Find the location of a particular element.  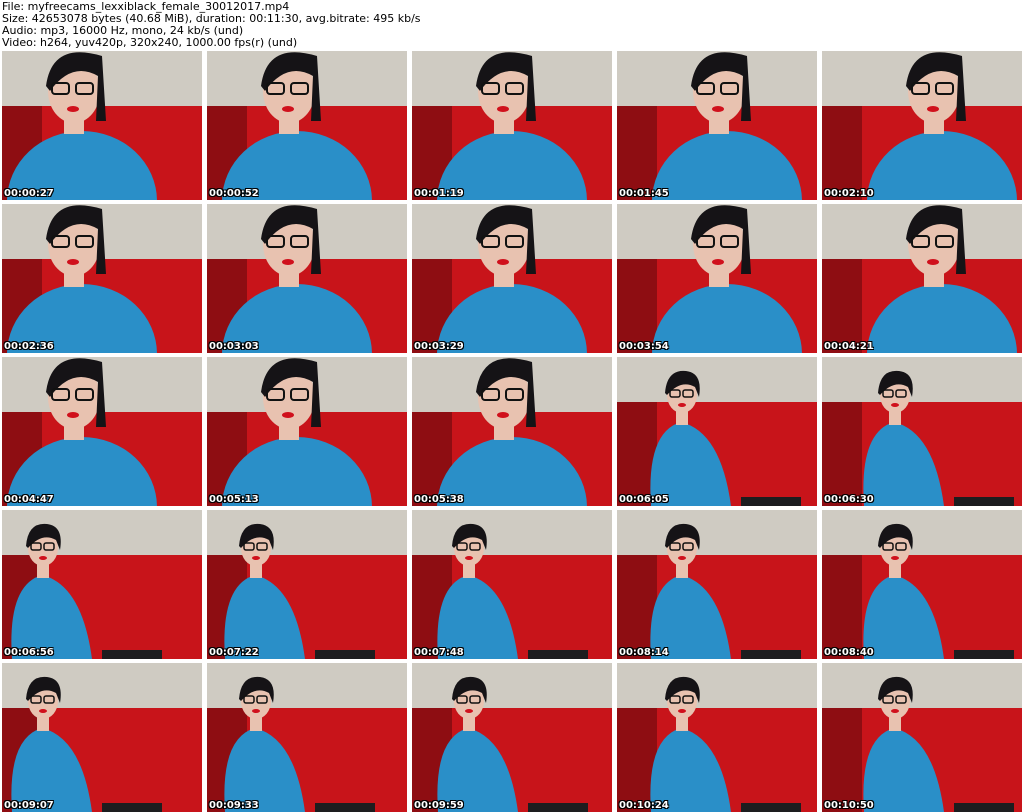

thumbnail-timestamp: 00:04:47 is located at coordinates (29, 499).